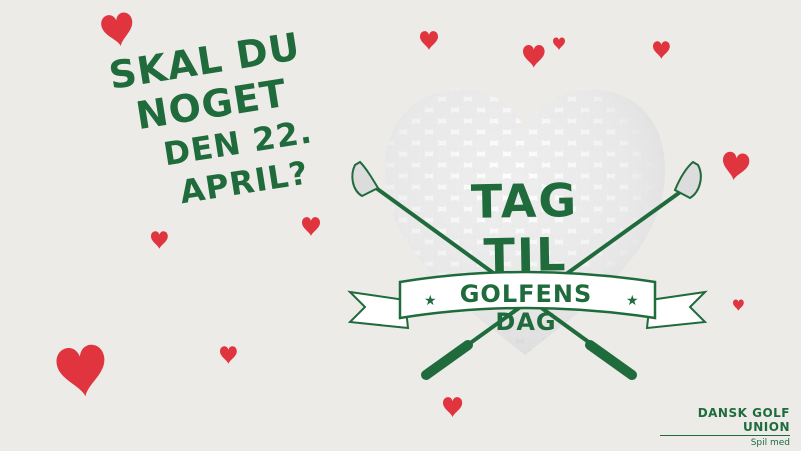  I want to click on emblem-title: TAG TIL, so click(524, 228).